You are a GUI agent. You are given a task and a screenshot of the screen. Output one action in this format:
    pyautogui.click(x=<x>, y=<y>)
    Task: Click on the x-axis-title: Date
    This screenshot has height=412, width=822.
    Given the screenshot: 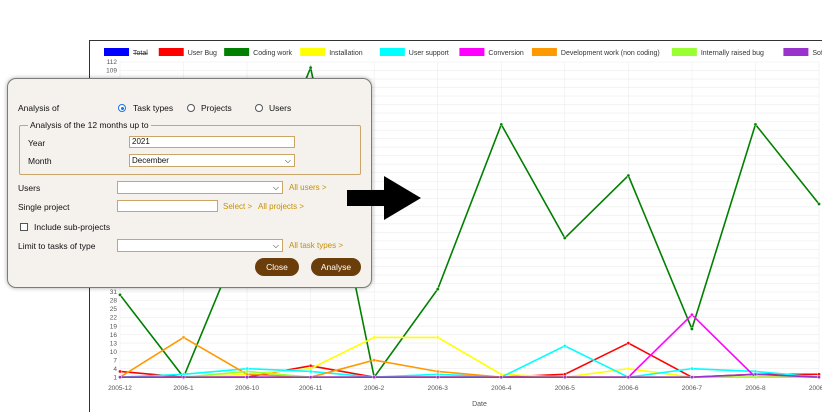 What is the action you would take?
    pyautogui.click(x=479, y=404)
    